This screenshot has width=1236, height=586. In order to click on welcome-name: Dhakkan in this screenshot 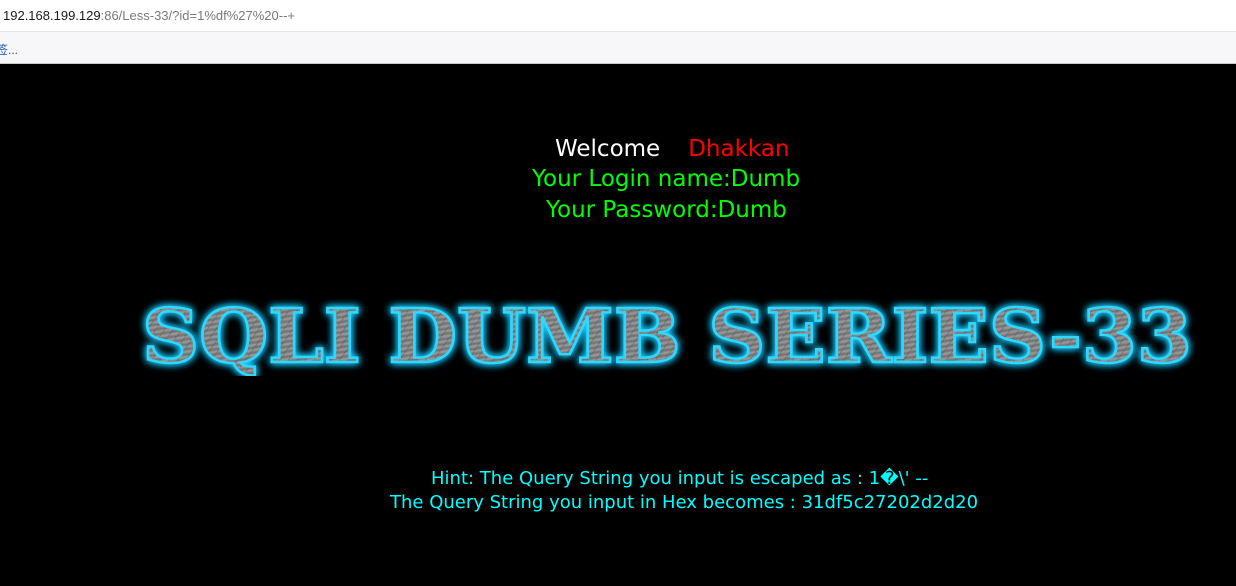, I will do `click(739, 149)`.